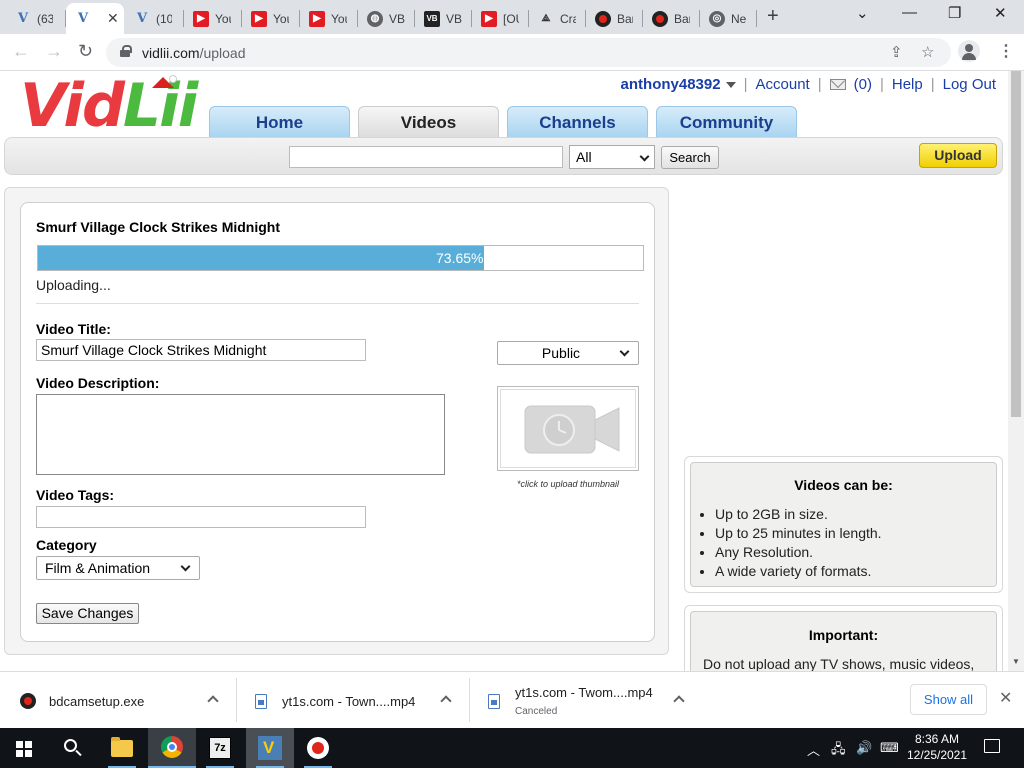 The width and height of the screenshot is (1024, 768). I want to click on upload-limits-heading: Videos can be:, so click(843, 485).